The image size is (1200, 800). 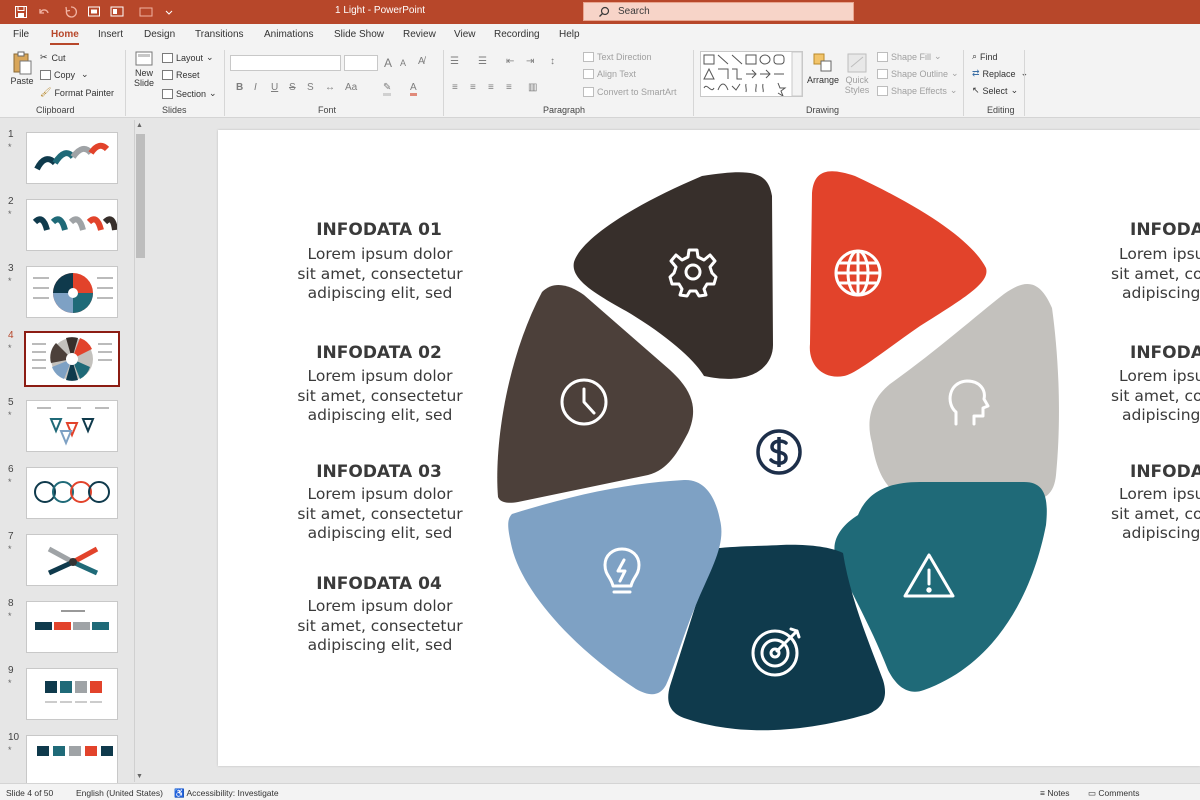 What do you see at coordinates (609, 74) in the screenshot?
I see `align-text-button: Align Text` at bounding box center [609, 74].